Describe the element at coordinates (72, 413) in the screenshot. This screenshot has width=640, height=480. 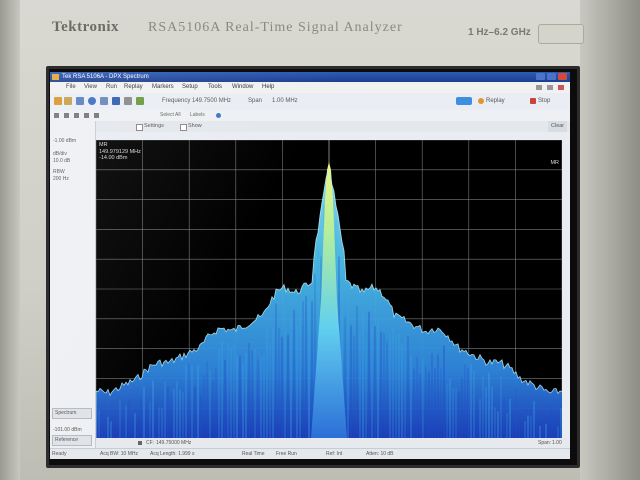
I see `spectrum-button: Spectrum` at that location.